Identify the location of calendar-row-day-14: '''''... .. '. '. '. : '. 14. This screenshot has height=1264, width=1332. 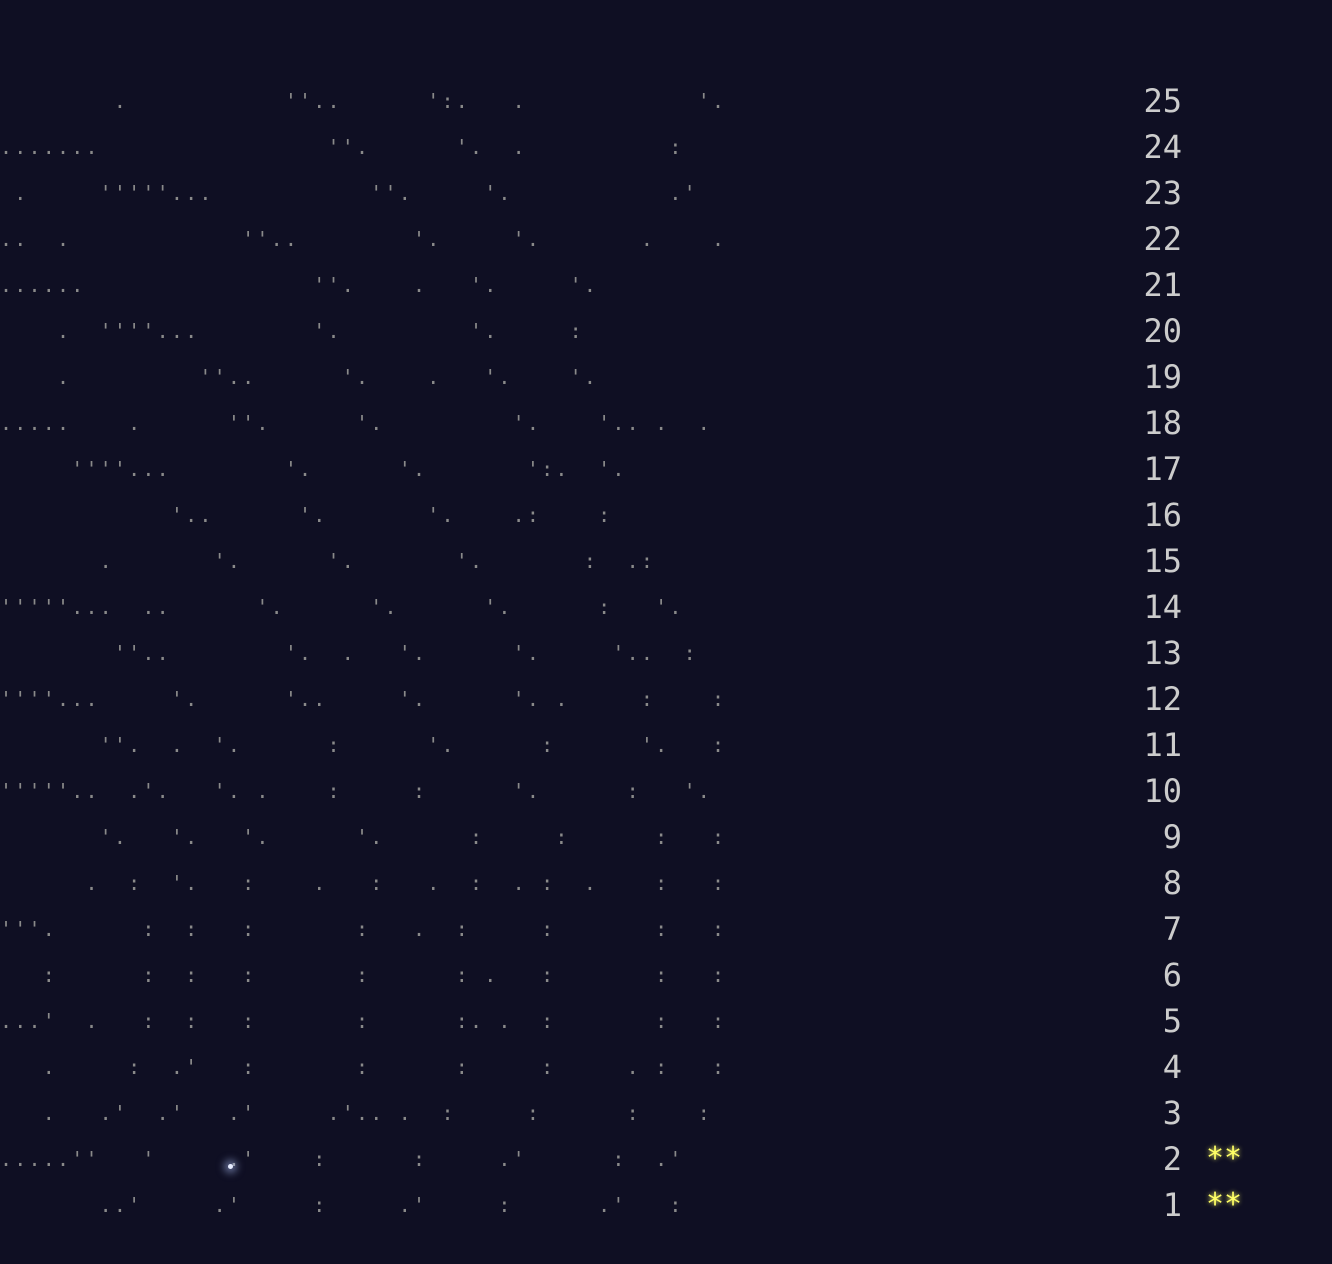
(621, 607).